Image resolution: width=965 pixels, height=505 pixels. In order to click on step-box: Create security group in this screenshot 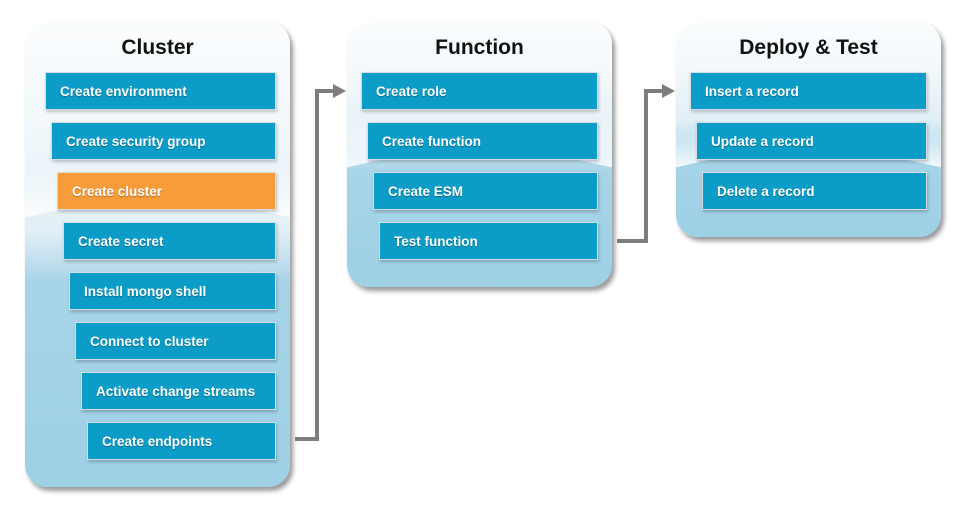, I will do `click(163, 141)`.